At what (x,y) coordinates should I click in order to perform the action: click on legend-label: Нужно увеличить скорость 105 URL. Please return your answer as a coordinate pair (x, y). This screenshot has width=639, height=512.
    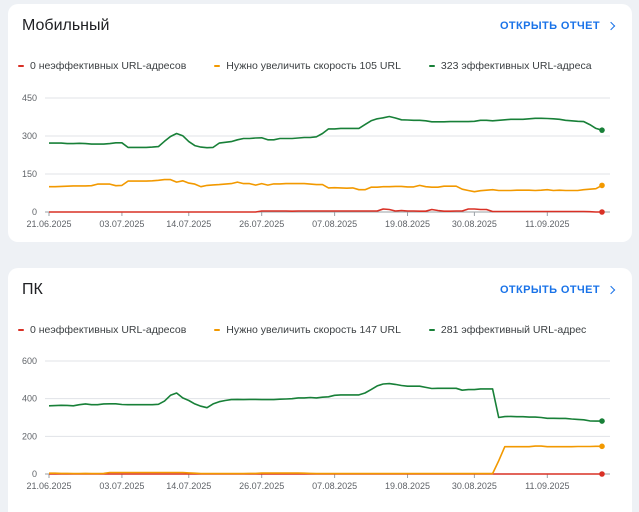
    Looking at the image, I should click on (313, 66).